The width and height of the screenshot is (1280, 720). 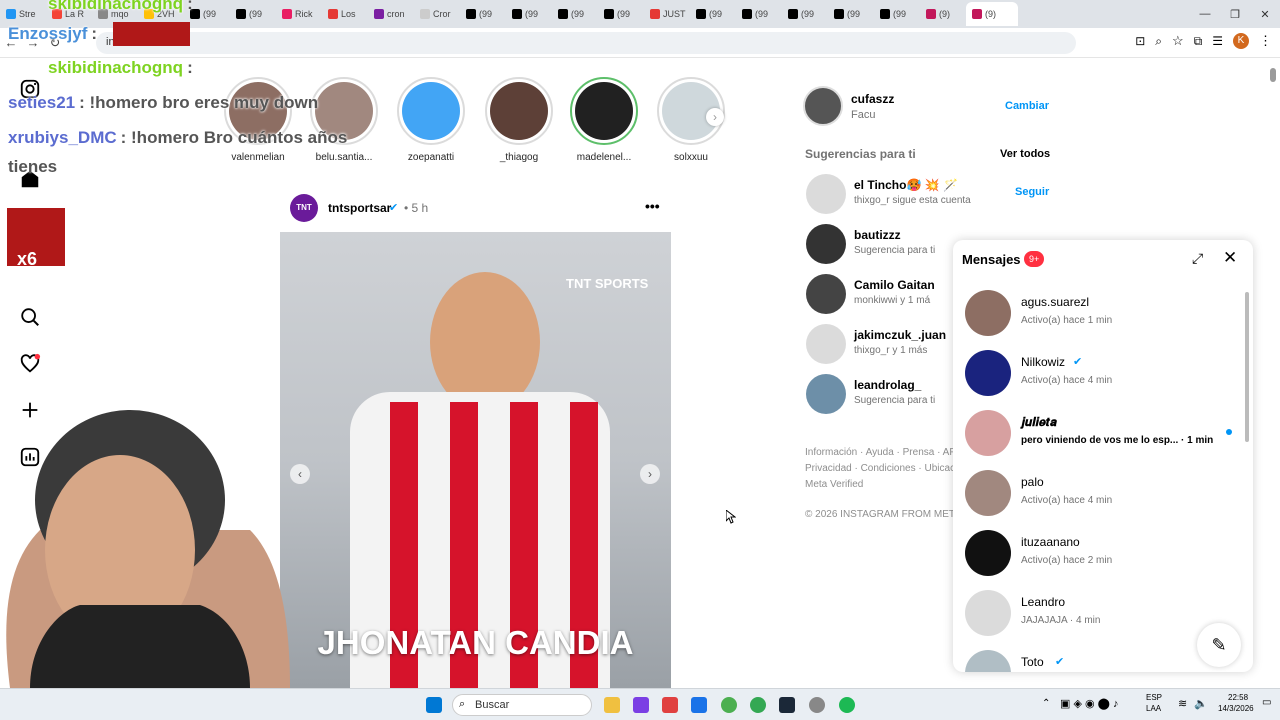 What do you see at coordinates (431, 120) in the screenshot?
I see `story-item: zoepanatti` at bounding box center [431, 120].